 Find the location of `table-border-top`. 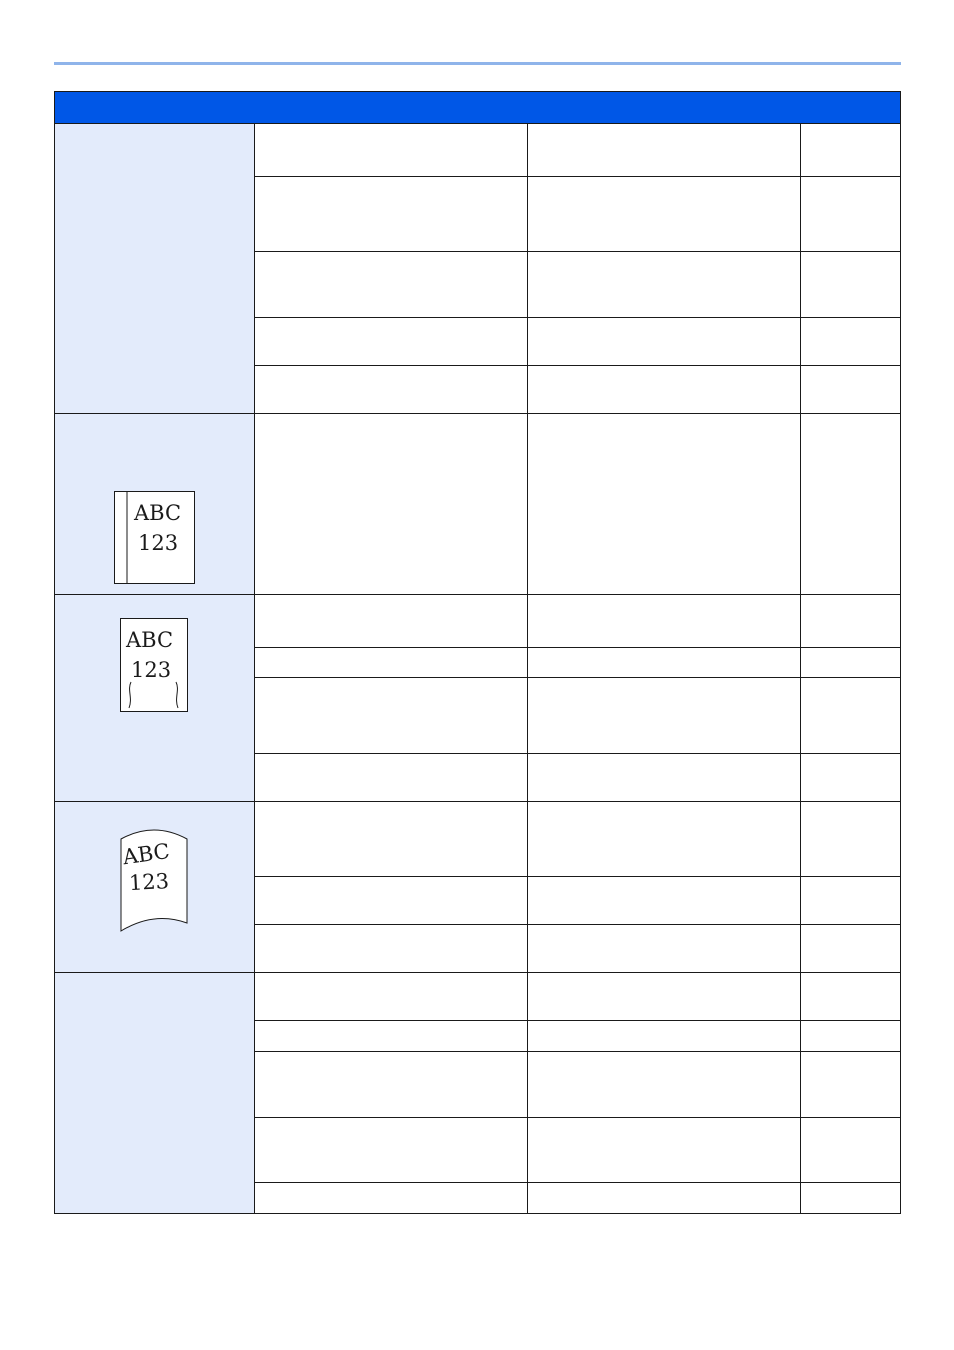

table-border-top is located at coordinates (477, 91).